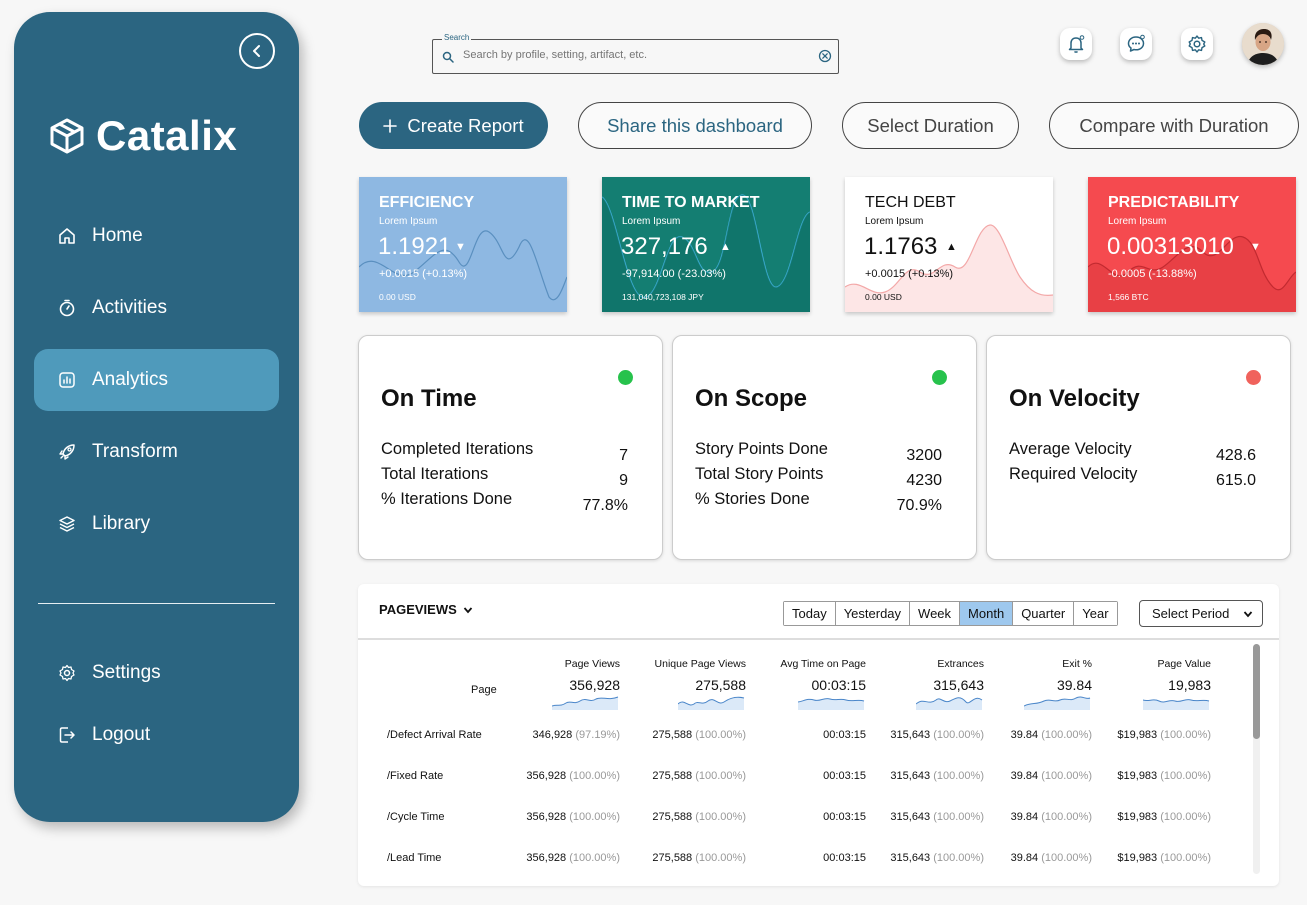 Image resolution: width=1307 pixels, height=905 pixels. I want to click on share-dashboard-button: Share this dashboard, so click(695, 125).